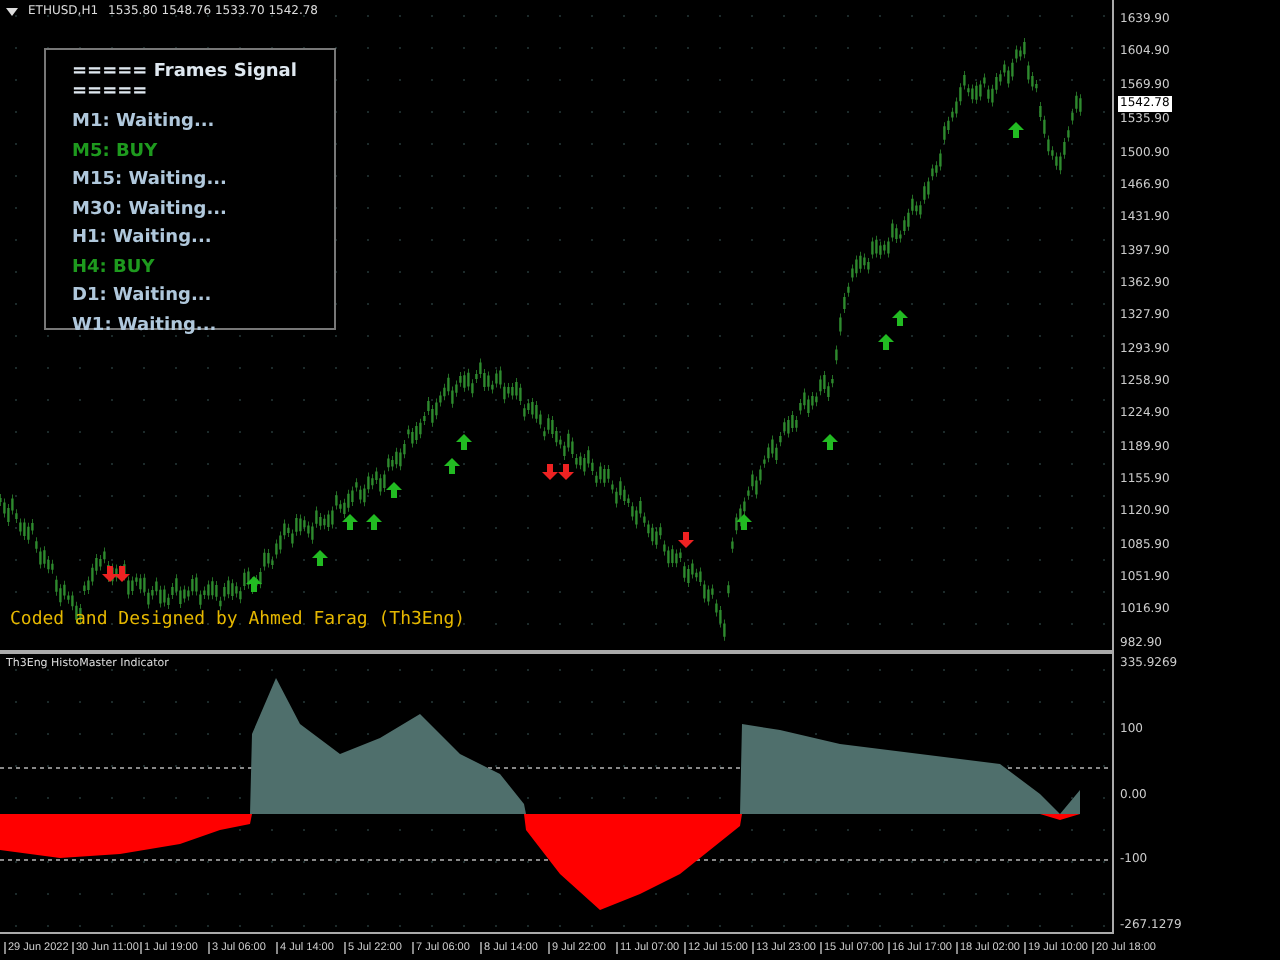  What do you see at coordinates (185, 82) in the screenshot?
I see `panel-title: ===== Frames Signal =====` at bounding box center [185, 82].